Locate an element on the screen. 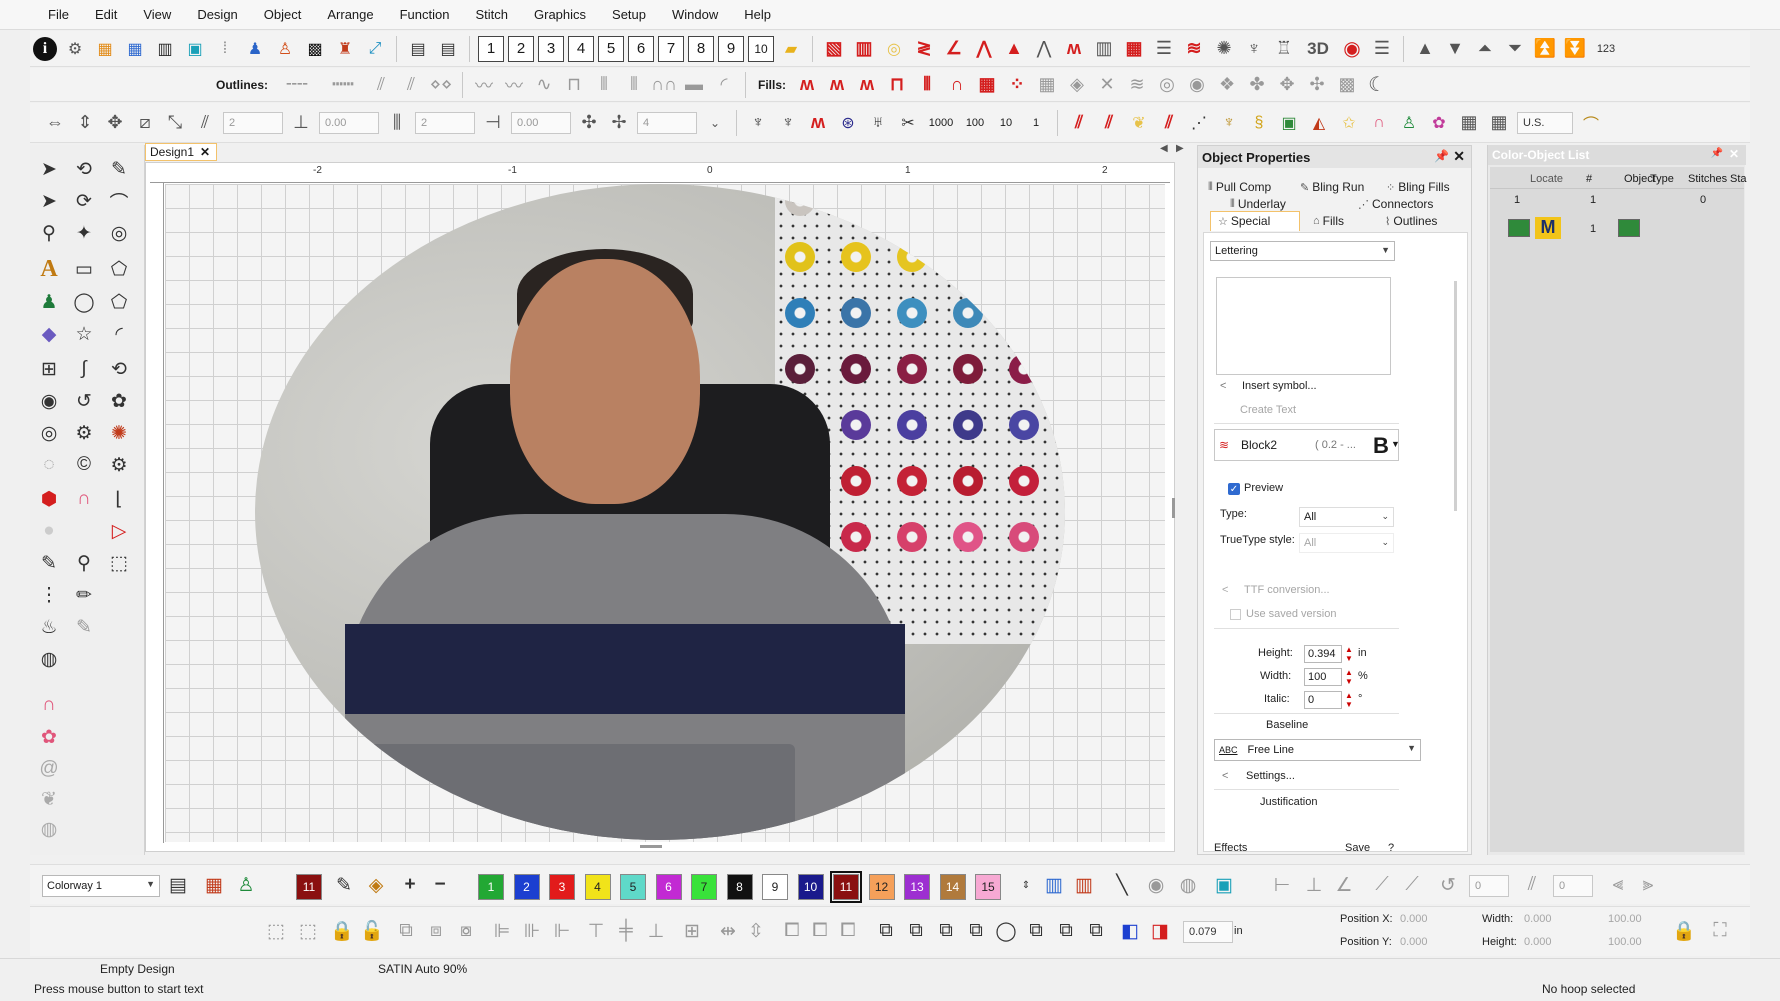 The width and height of the screenshot is (1780, 1001). stitch-feather-icon: ≋ is located at coordinates (1194, 49).